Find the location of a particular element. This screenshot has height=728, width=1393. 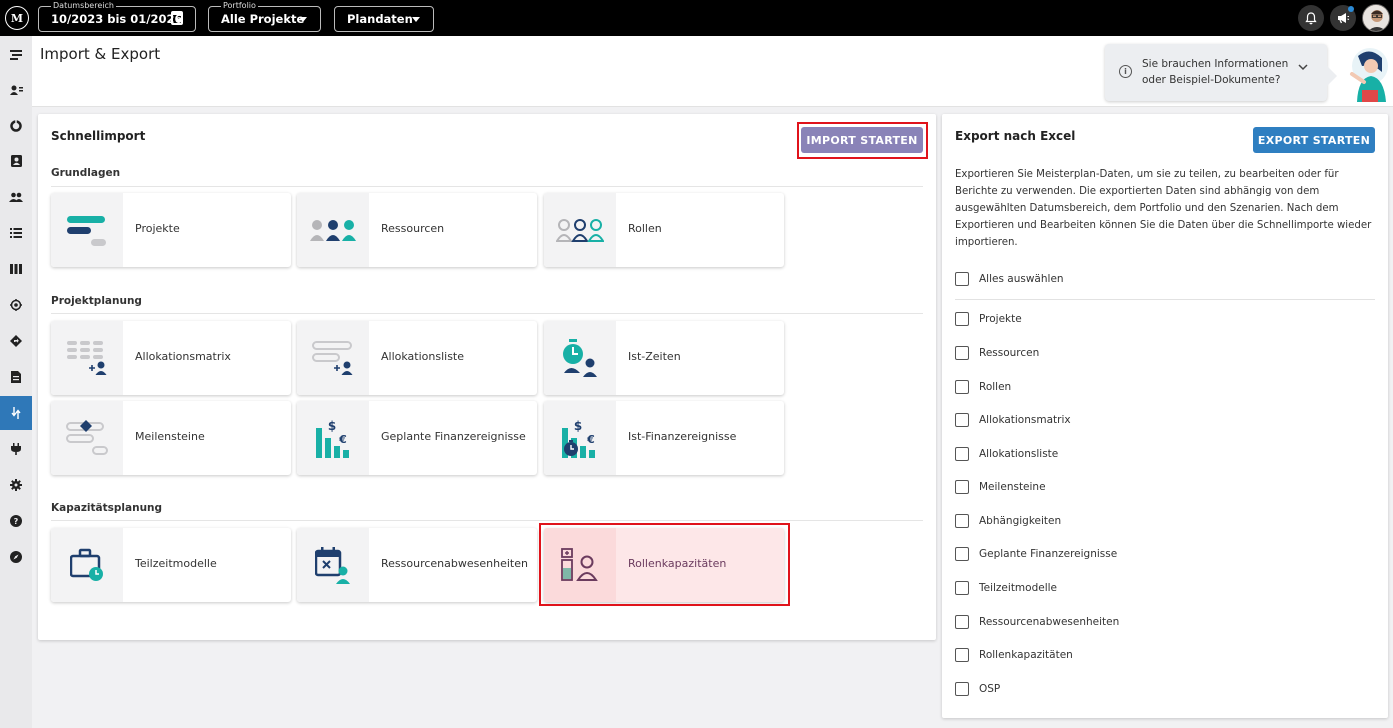

checkbox-allokationsmatrix: Allokationsmatrix is located at coordinates (1013, 420).